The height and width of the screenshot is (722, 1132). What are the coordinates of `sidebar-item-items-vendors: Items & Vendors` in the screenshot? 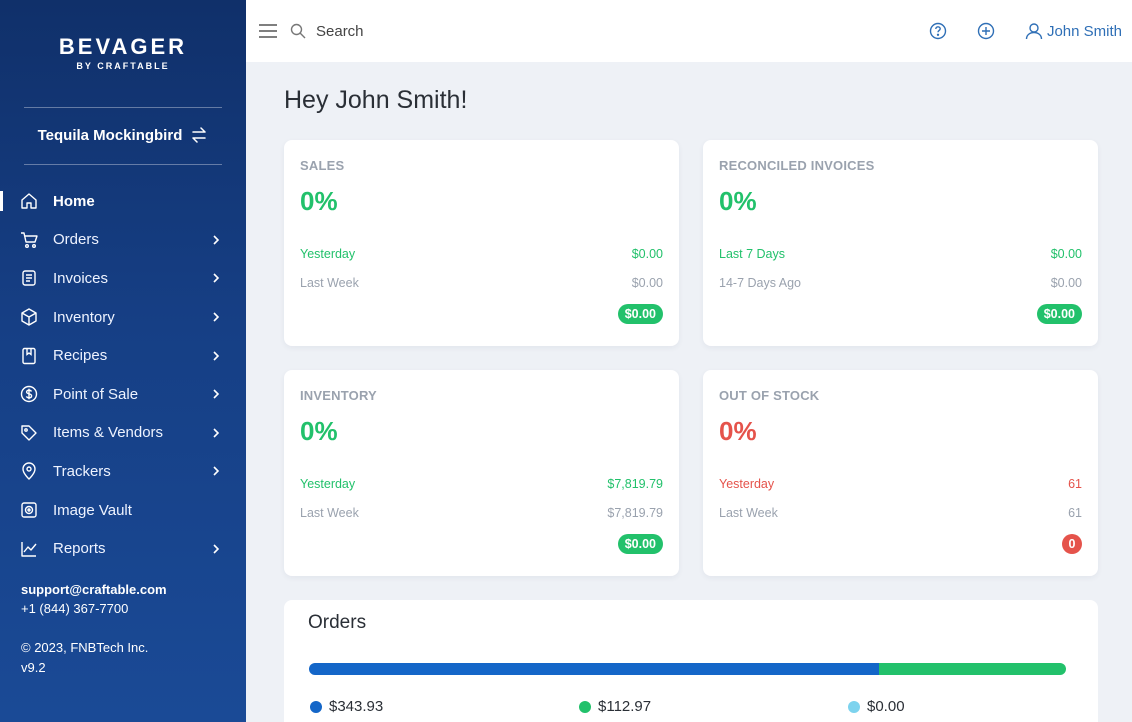 It's located at (123, 433).